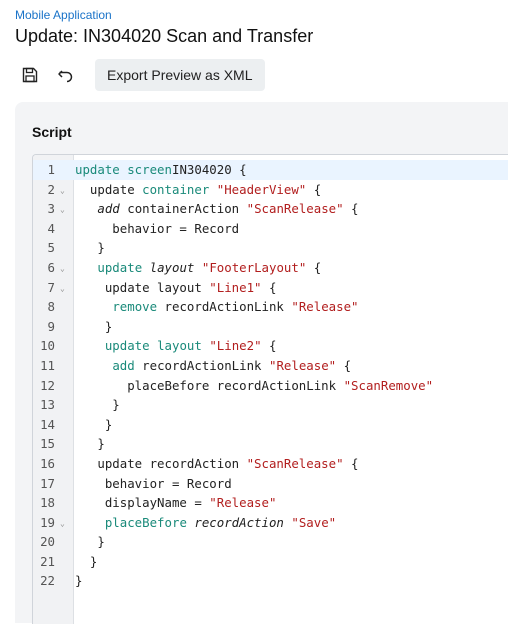 The height and width of the screenshot is (624, 508). Describe the element at coordinates (47, 581) in the screenshot. I see `line-number: 22` at that location.